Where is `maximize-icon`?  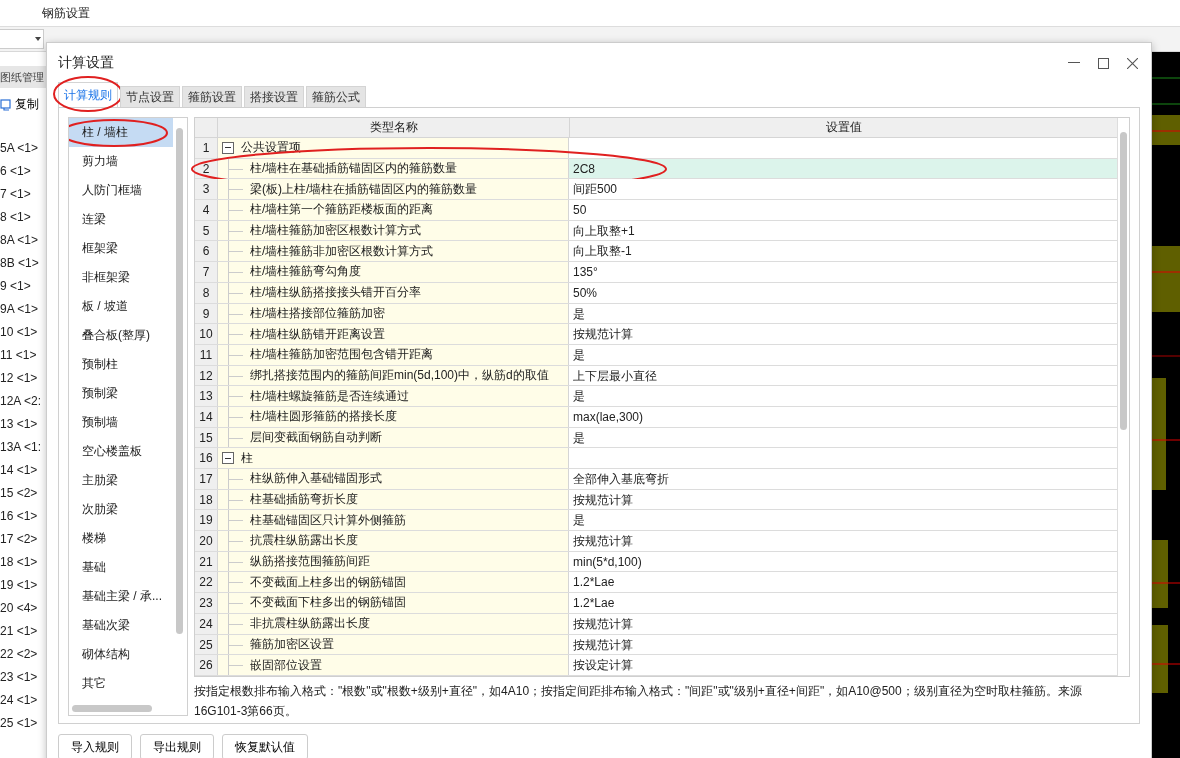
maximize-icon is located at coordinates (1103, 63).